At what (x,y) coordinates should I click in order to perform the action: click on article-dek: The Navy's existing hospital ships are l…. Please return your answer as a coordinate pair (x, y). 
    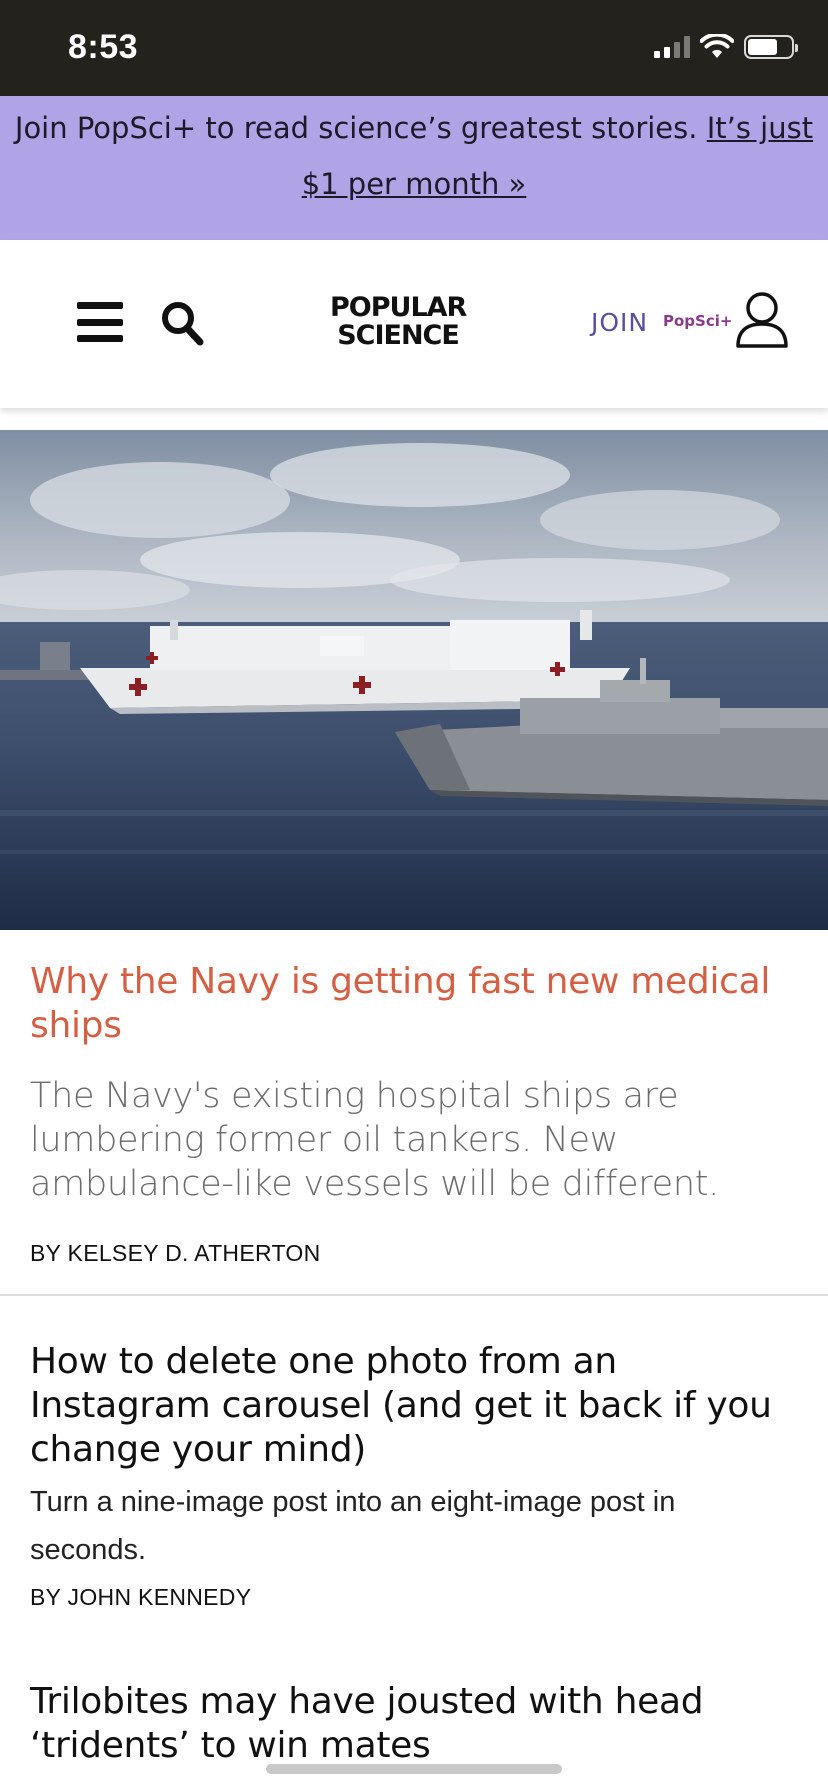
    Looking at the image, I should click on (374, 1140).